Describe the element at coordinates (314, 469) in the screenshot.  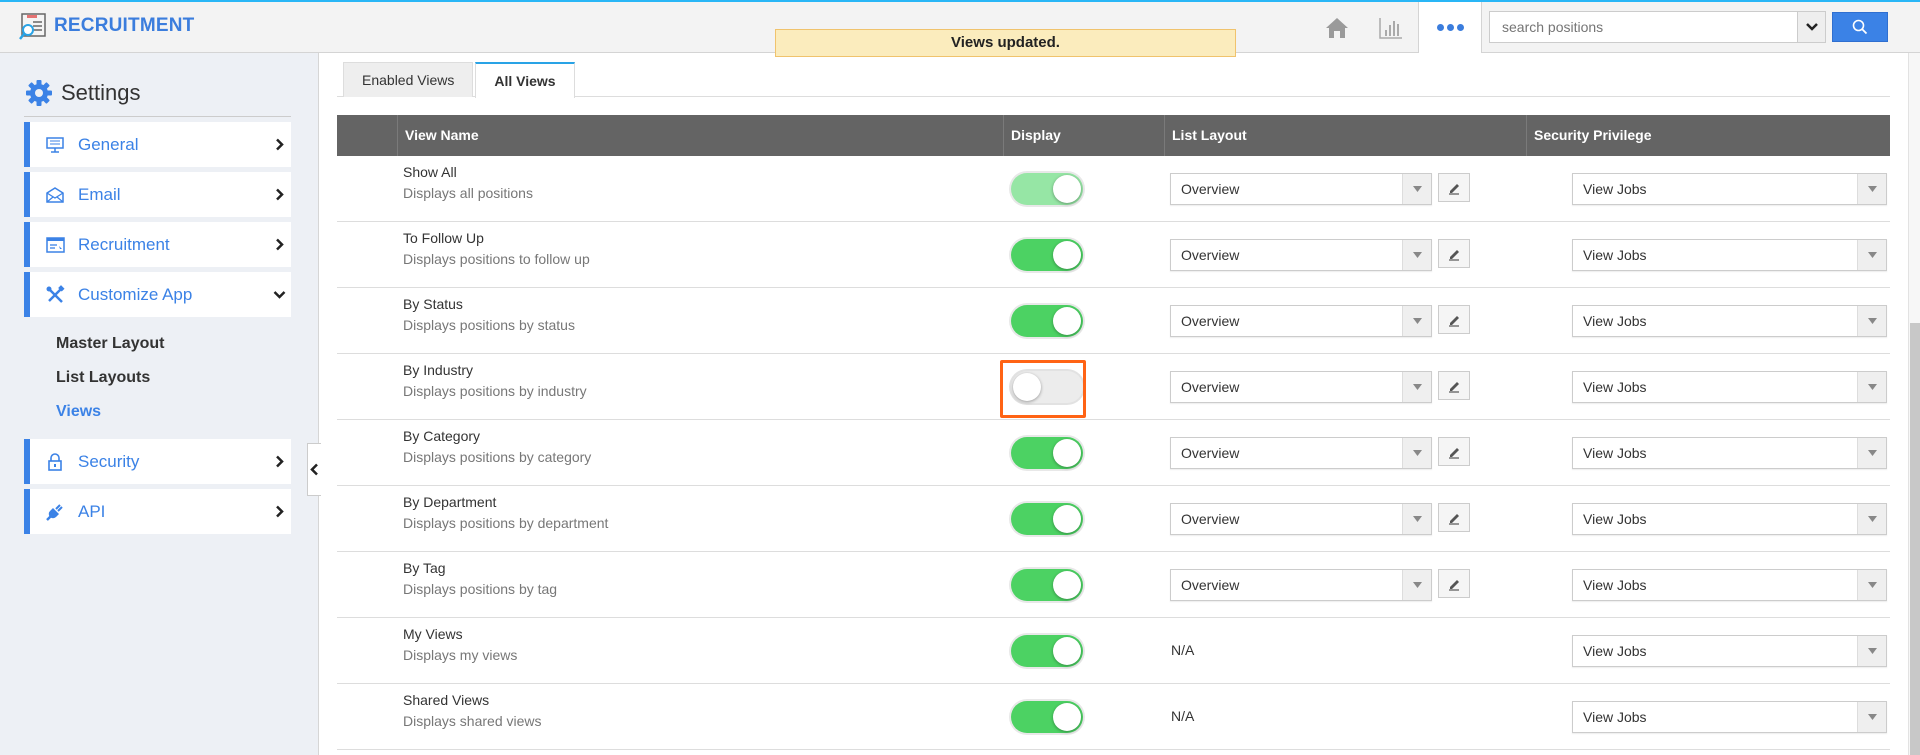
I see `sidebar-collapse-button` at that location.